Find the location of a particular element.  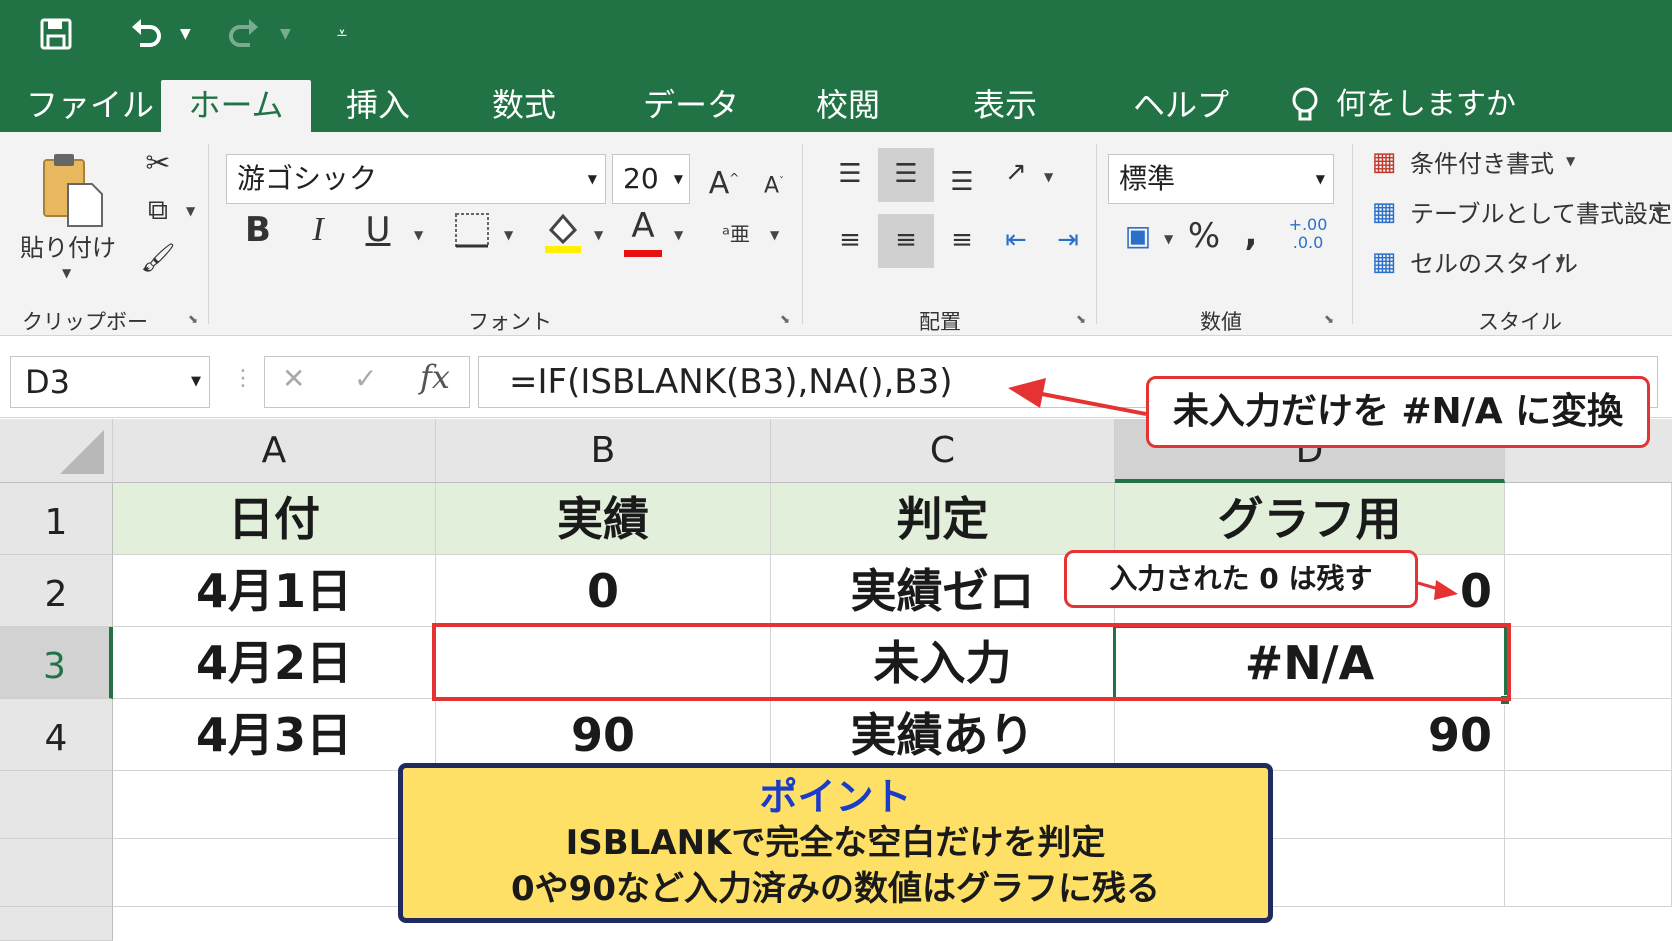

formula-note-callout: 未入力だけを #N/A に変換 is located at coordinates (1398, 412).